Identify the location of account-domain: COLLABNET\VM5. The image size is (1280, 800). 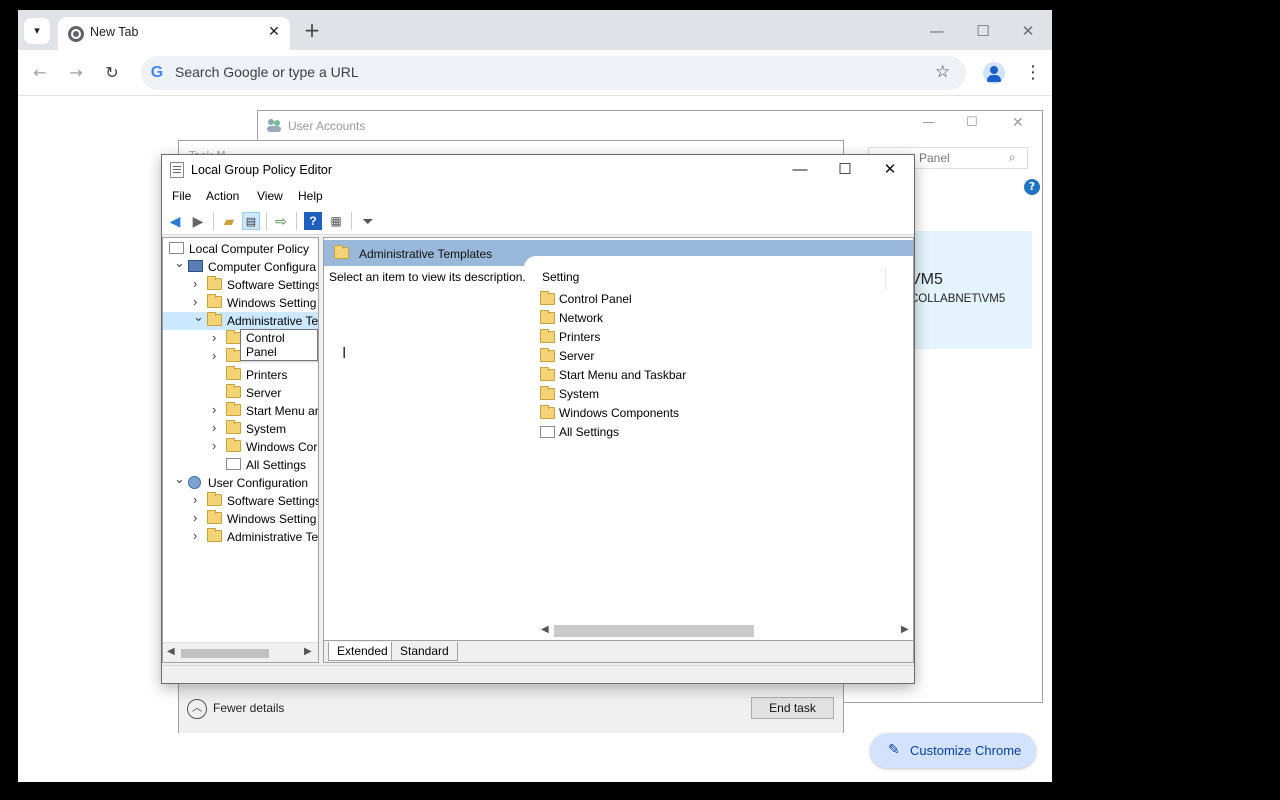
(958, 299).